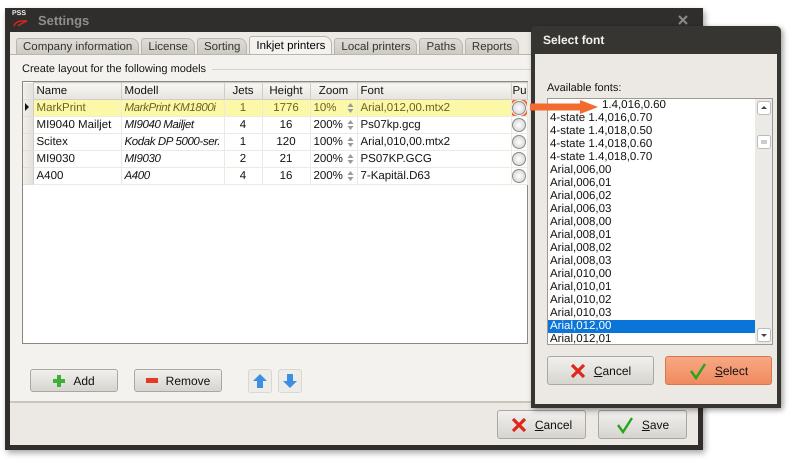  Describe the element at coordinates (651, 313) in the screenshot. I see `font-item: Arial,010,03` at that location.